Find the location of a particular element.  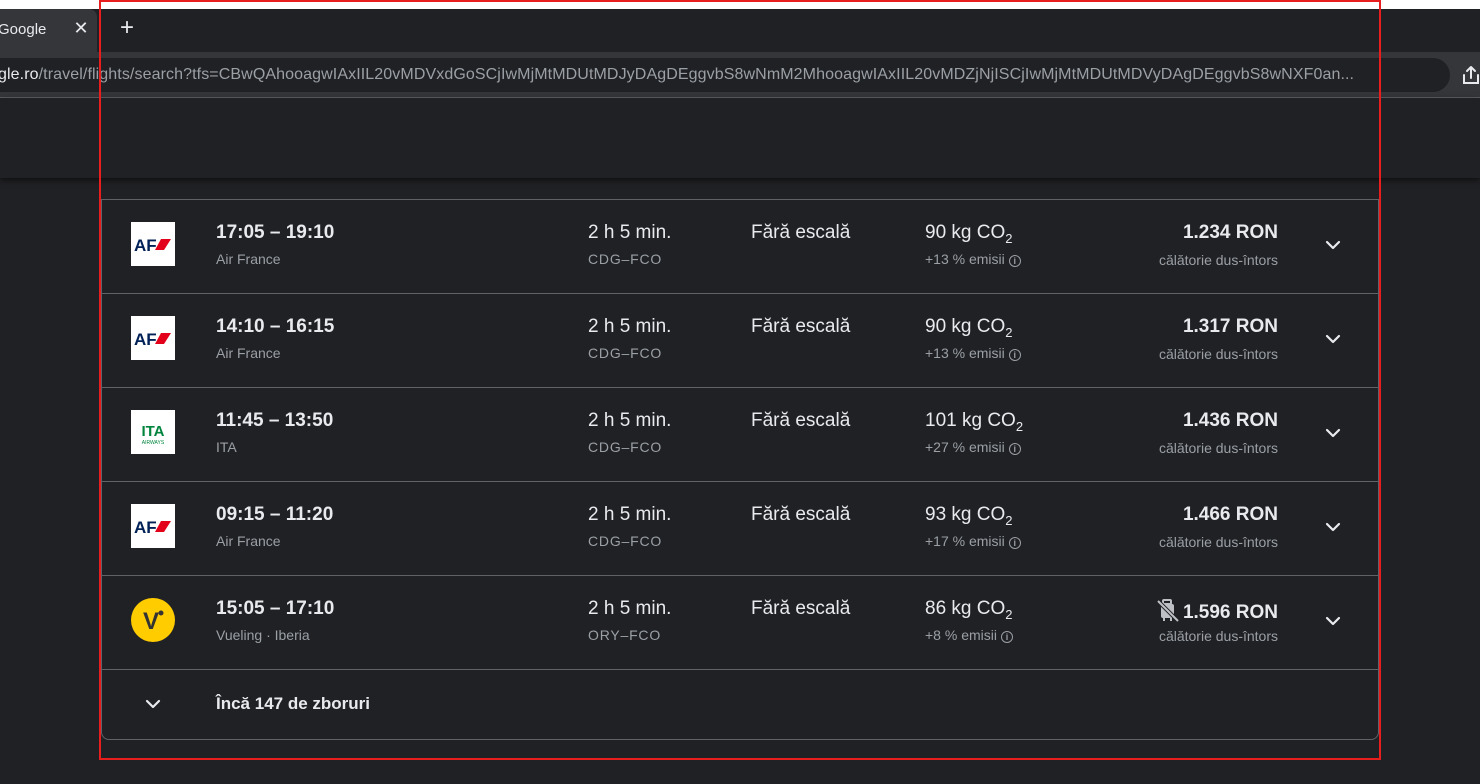

ita-logo-text: ITA is located at coordinates (152, 431).